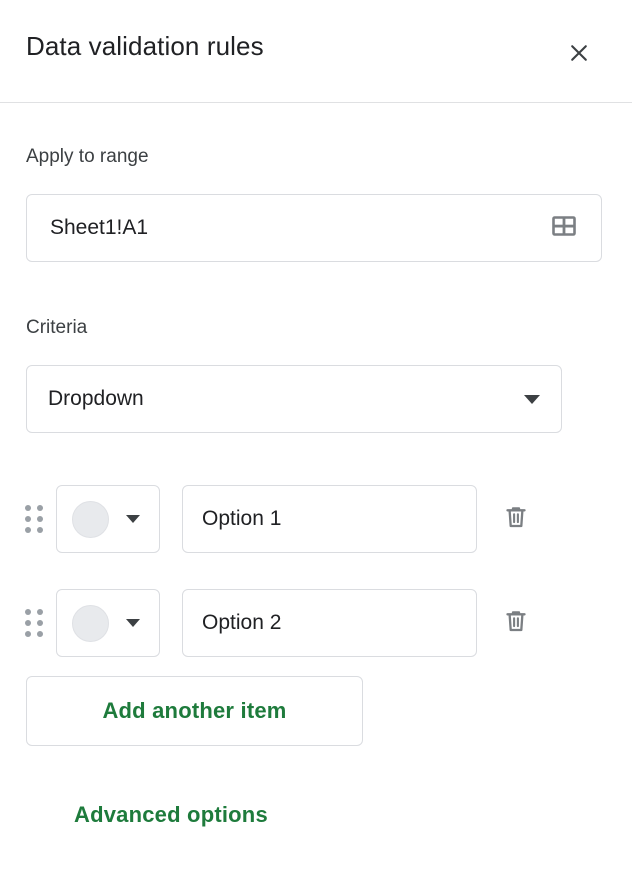  I want to click on close-button, so click(579, 53).